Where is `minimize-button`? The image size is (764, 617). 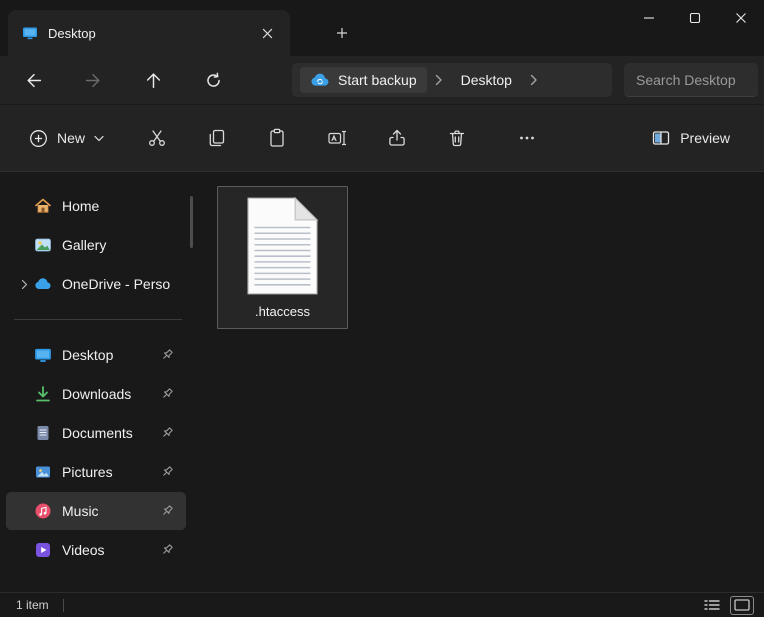
minimize-button is located at coordinates (649, 18).